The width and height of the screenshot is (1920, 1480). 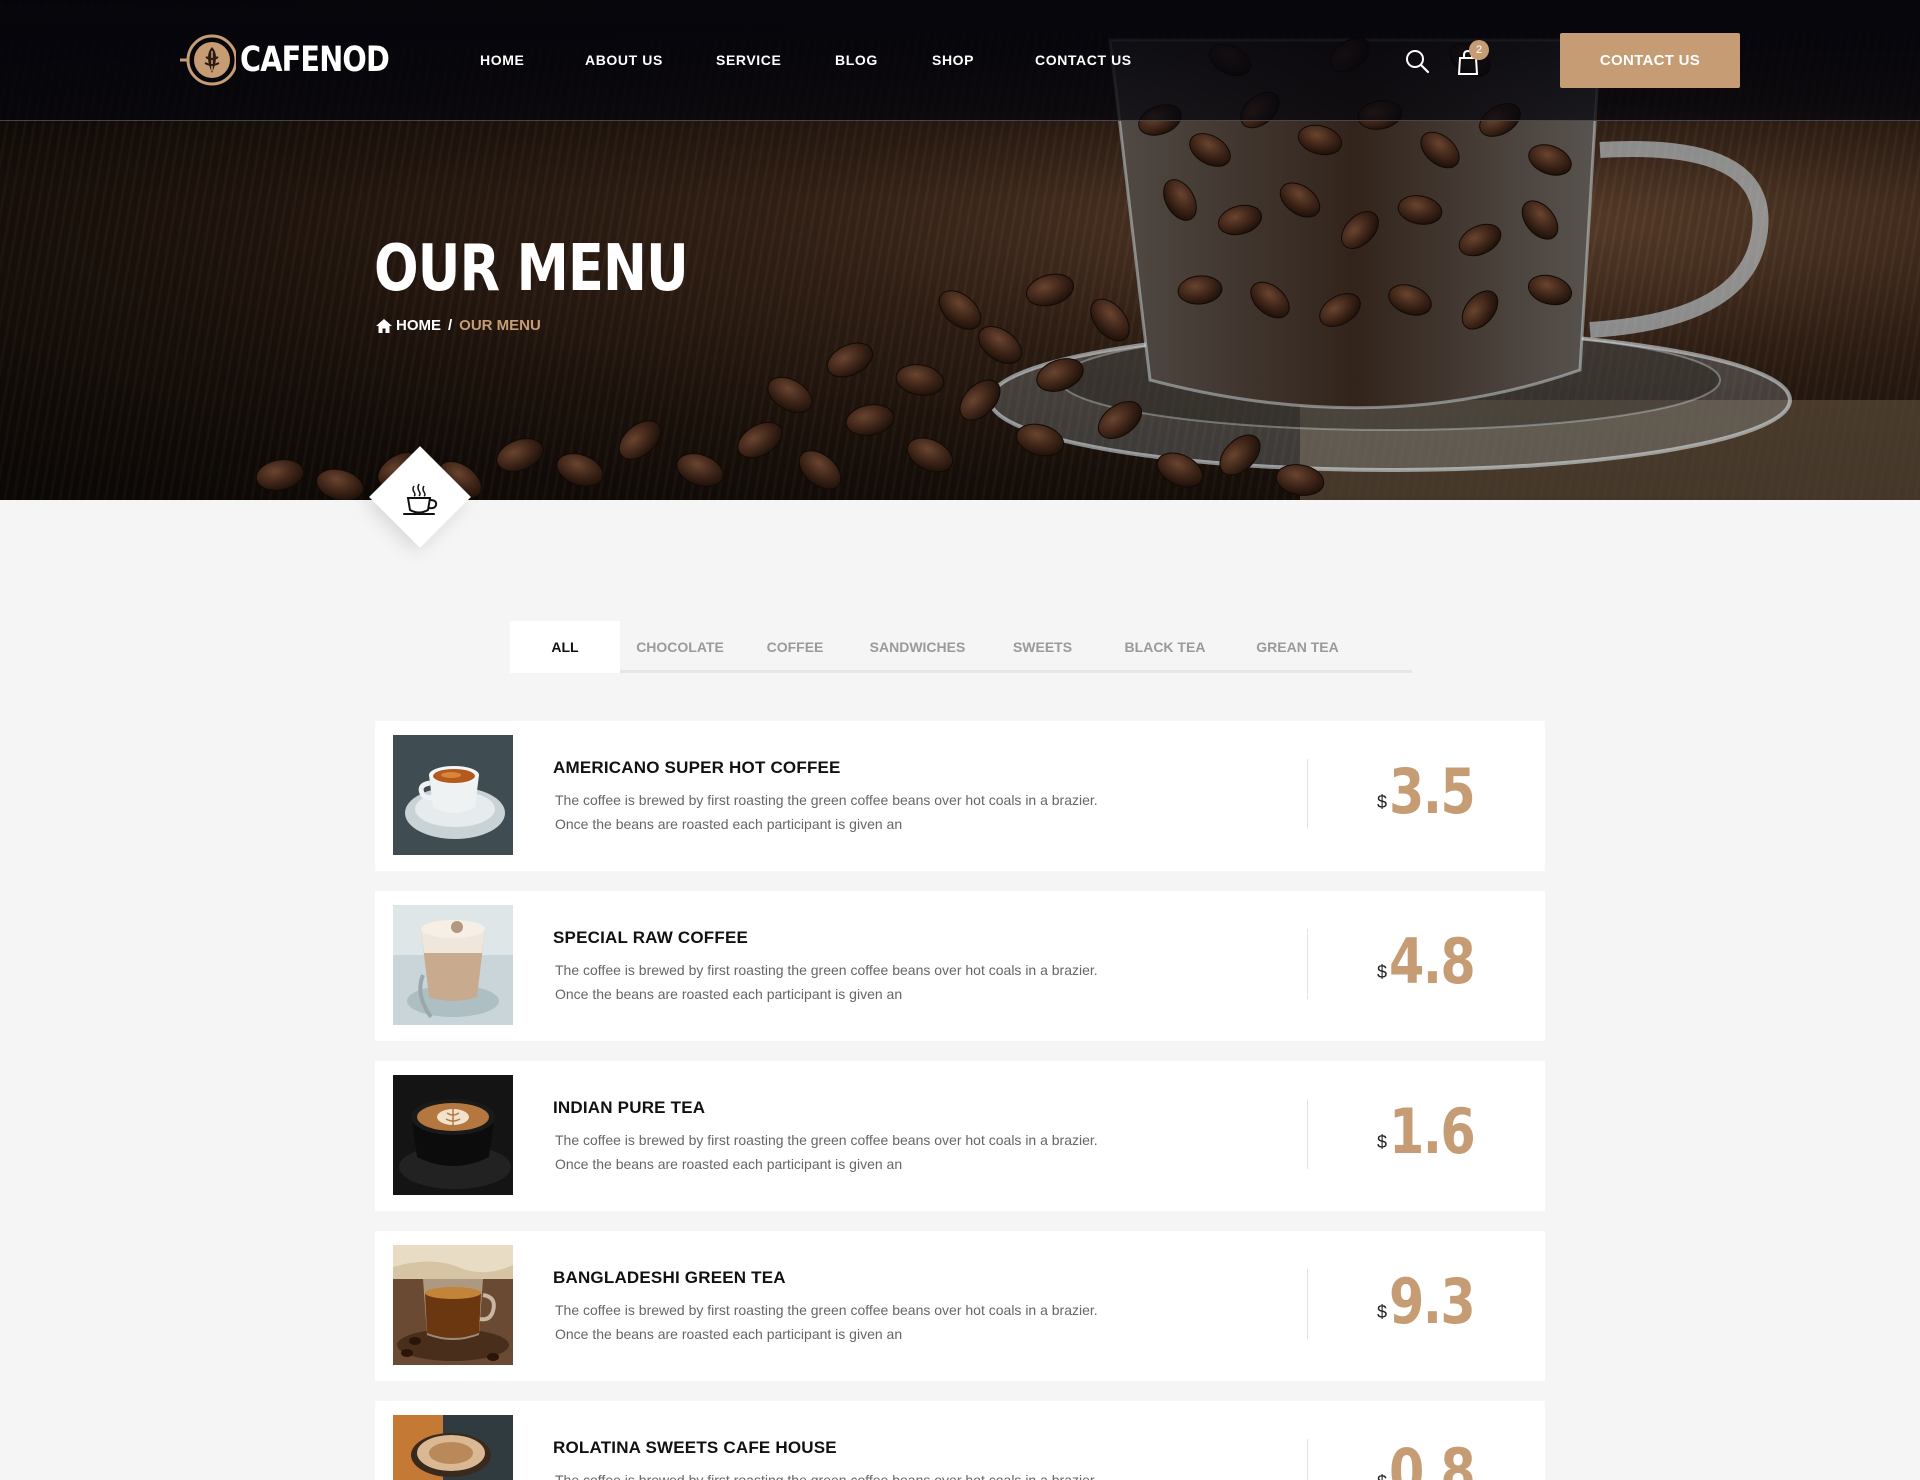 What do you see at coordinates (1297, 647) in the screenshot?
I see `tab-grean-tea: GREAN TEA` at bounding box center [1297, 647].